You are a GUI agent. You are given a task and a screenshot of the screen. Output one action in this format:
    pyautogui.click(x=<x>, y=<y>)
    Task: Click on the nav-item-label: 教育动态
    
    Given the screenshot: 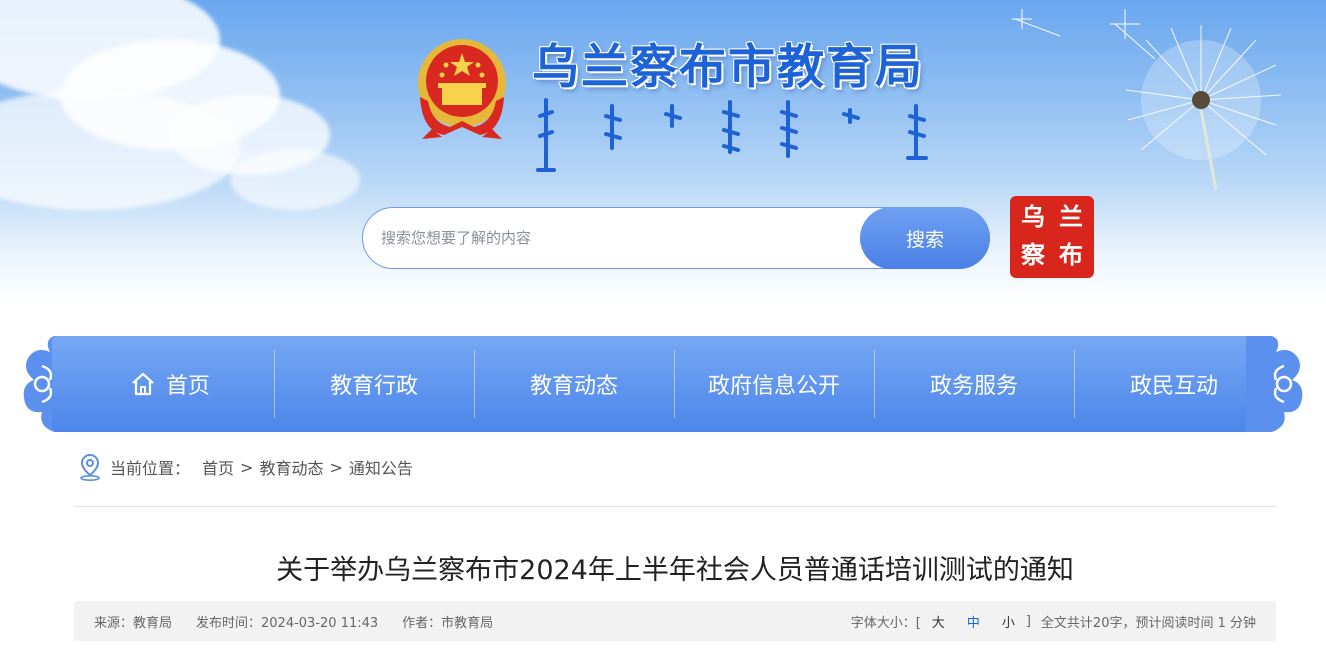 What is the action you would take?
    pyautogui.click(x=573, y=386)
    